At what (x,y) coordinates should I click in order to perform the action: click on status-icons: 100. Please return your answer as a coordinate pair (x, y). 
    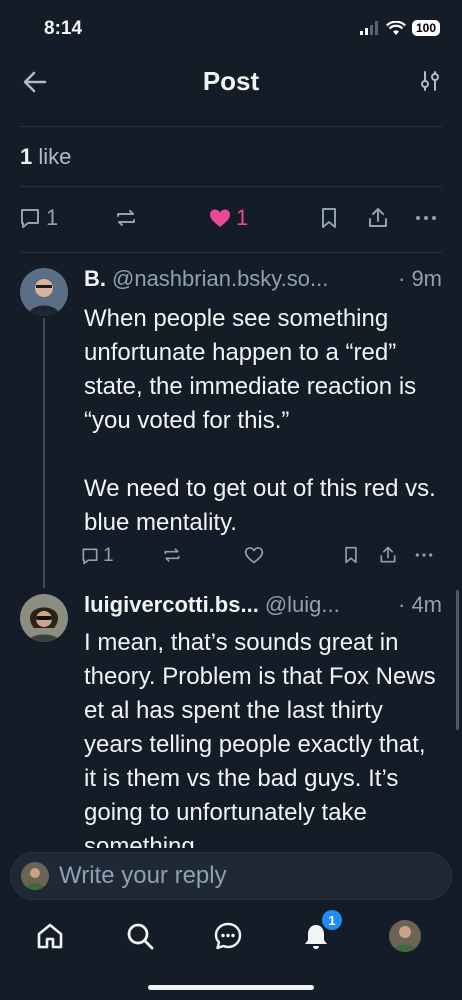
    Looking at the image, I should click on (399, 28).